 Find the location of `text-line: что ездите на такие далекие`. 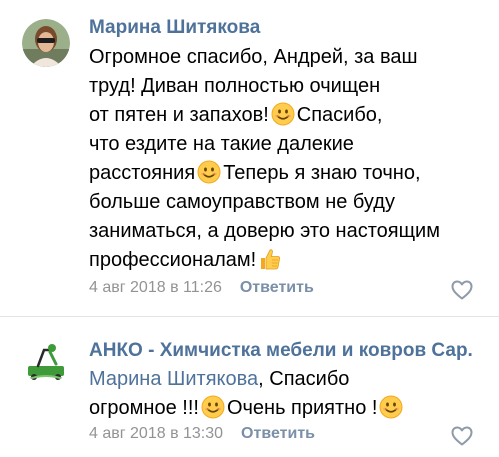

text-line: что ездите на такие далекие is located at coordinates (221, 144).